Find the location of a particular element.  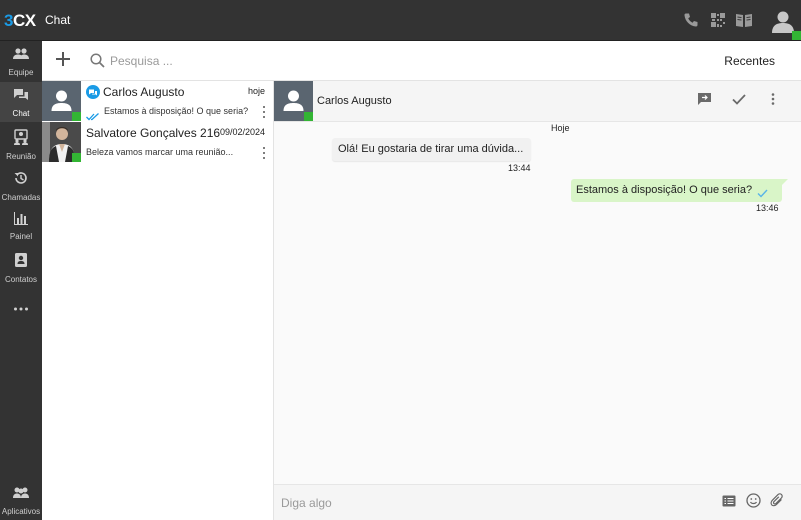

emoji-button is located at coordinates (753, 503).